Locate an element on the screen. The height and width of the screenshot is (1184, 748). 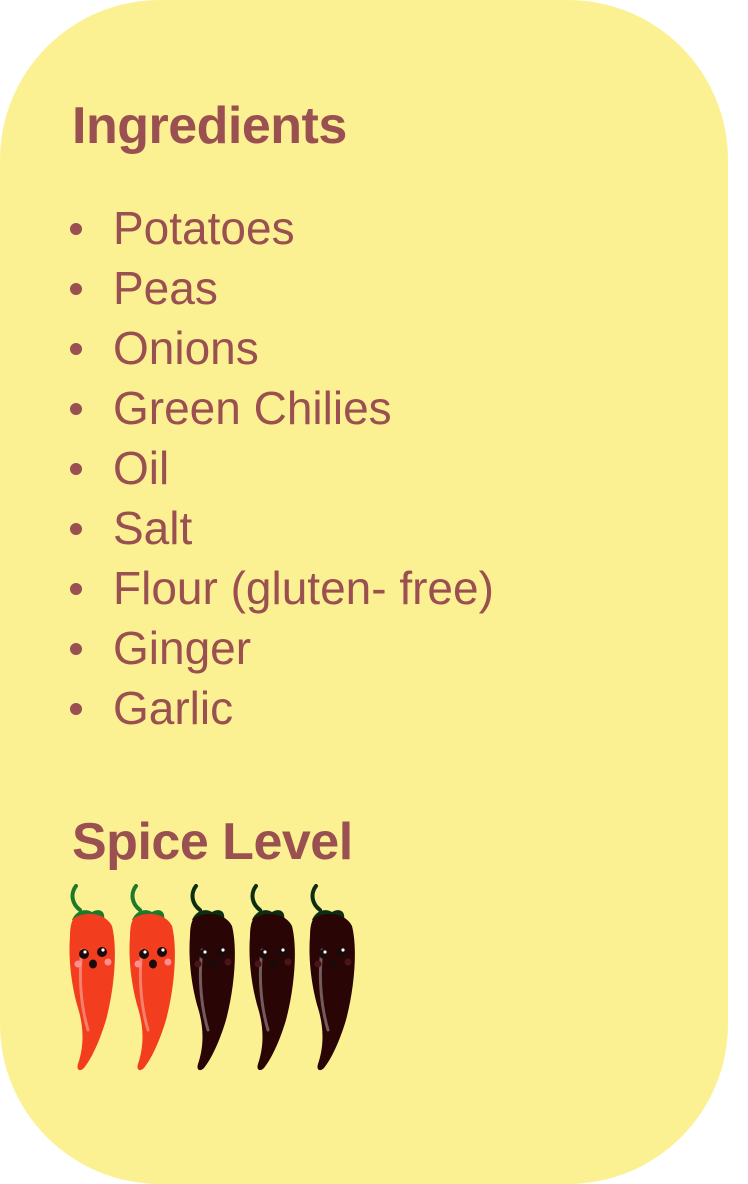
ingredient-label: Green Chilies is located at coordinates (252, 408).